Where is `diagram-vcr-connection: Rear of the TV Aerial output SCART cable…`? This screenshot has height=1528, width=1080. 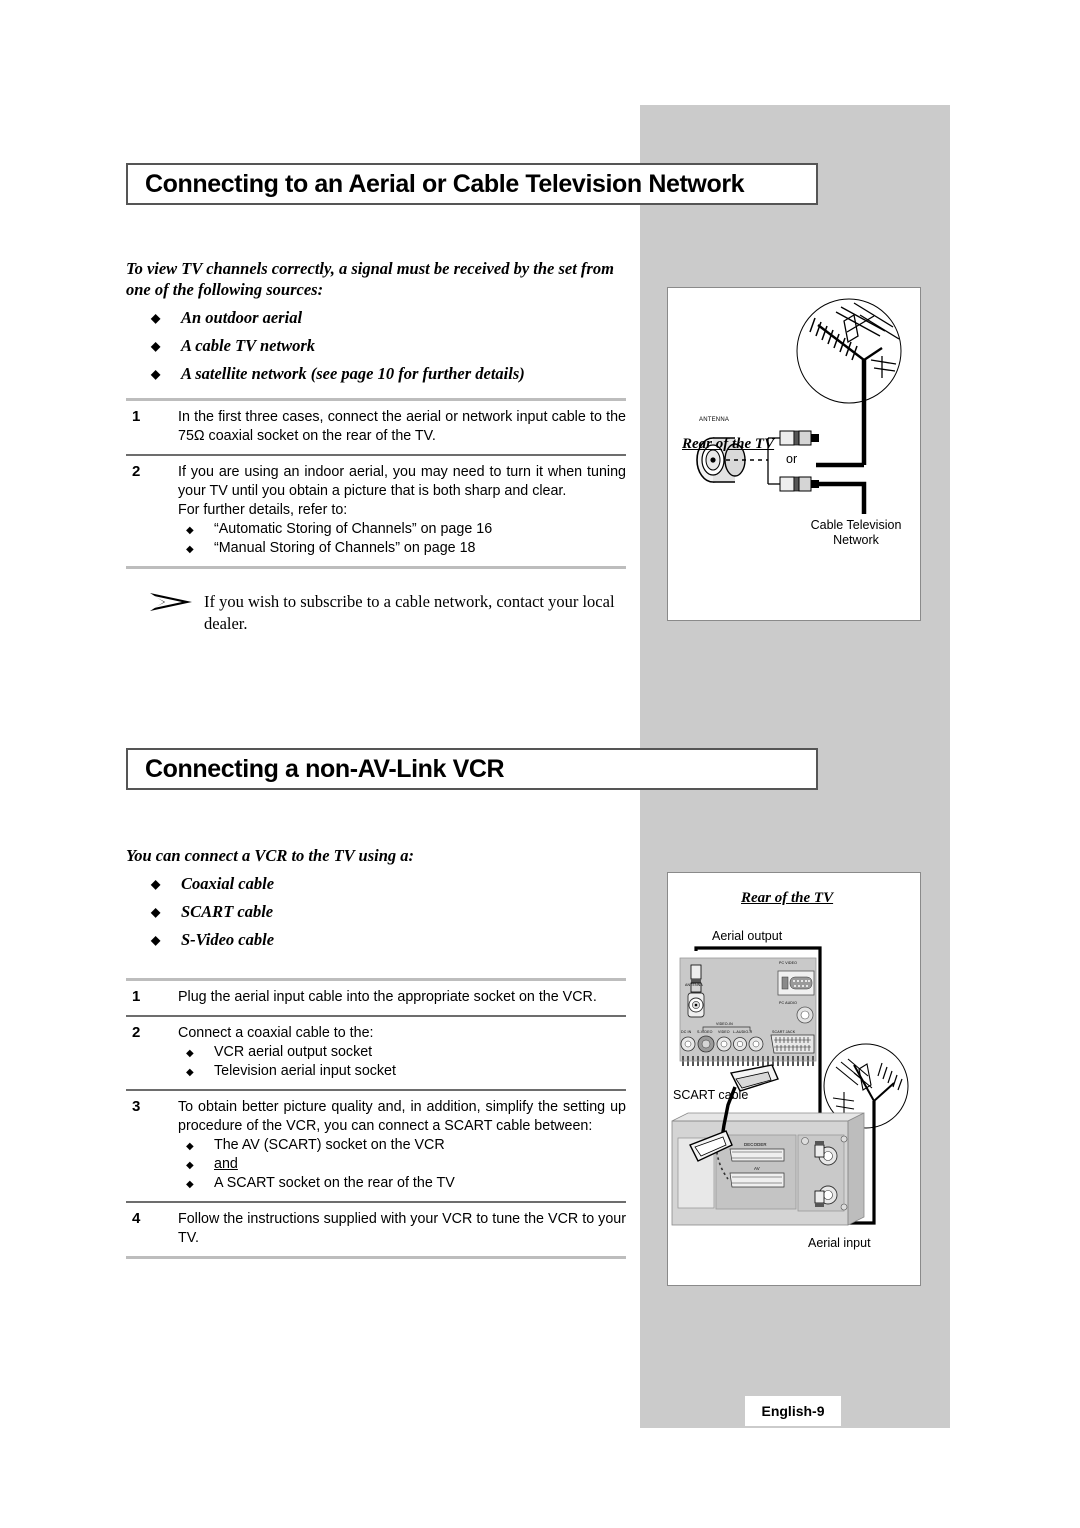
diagram-vcr-connection: Rear of the TV Aerial output SCART cable… is located at coordinates (794, 1079).